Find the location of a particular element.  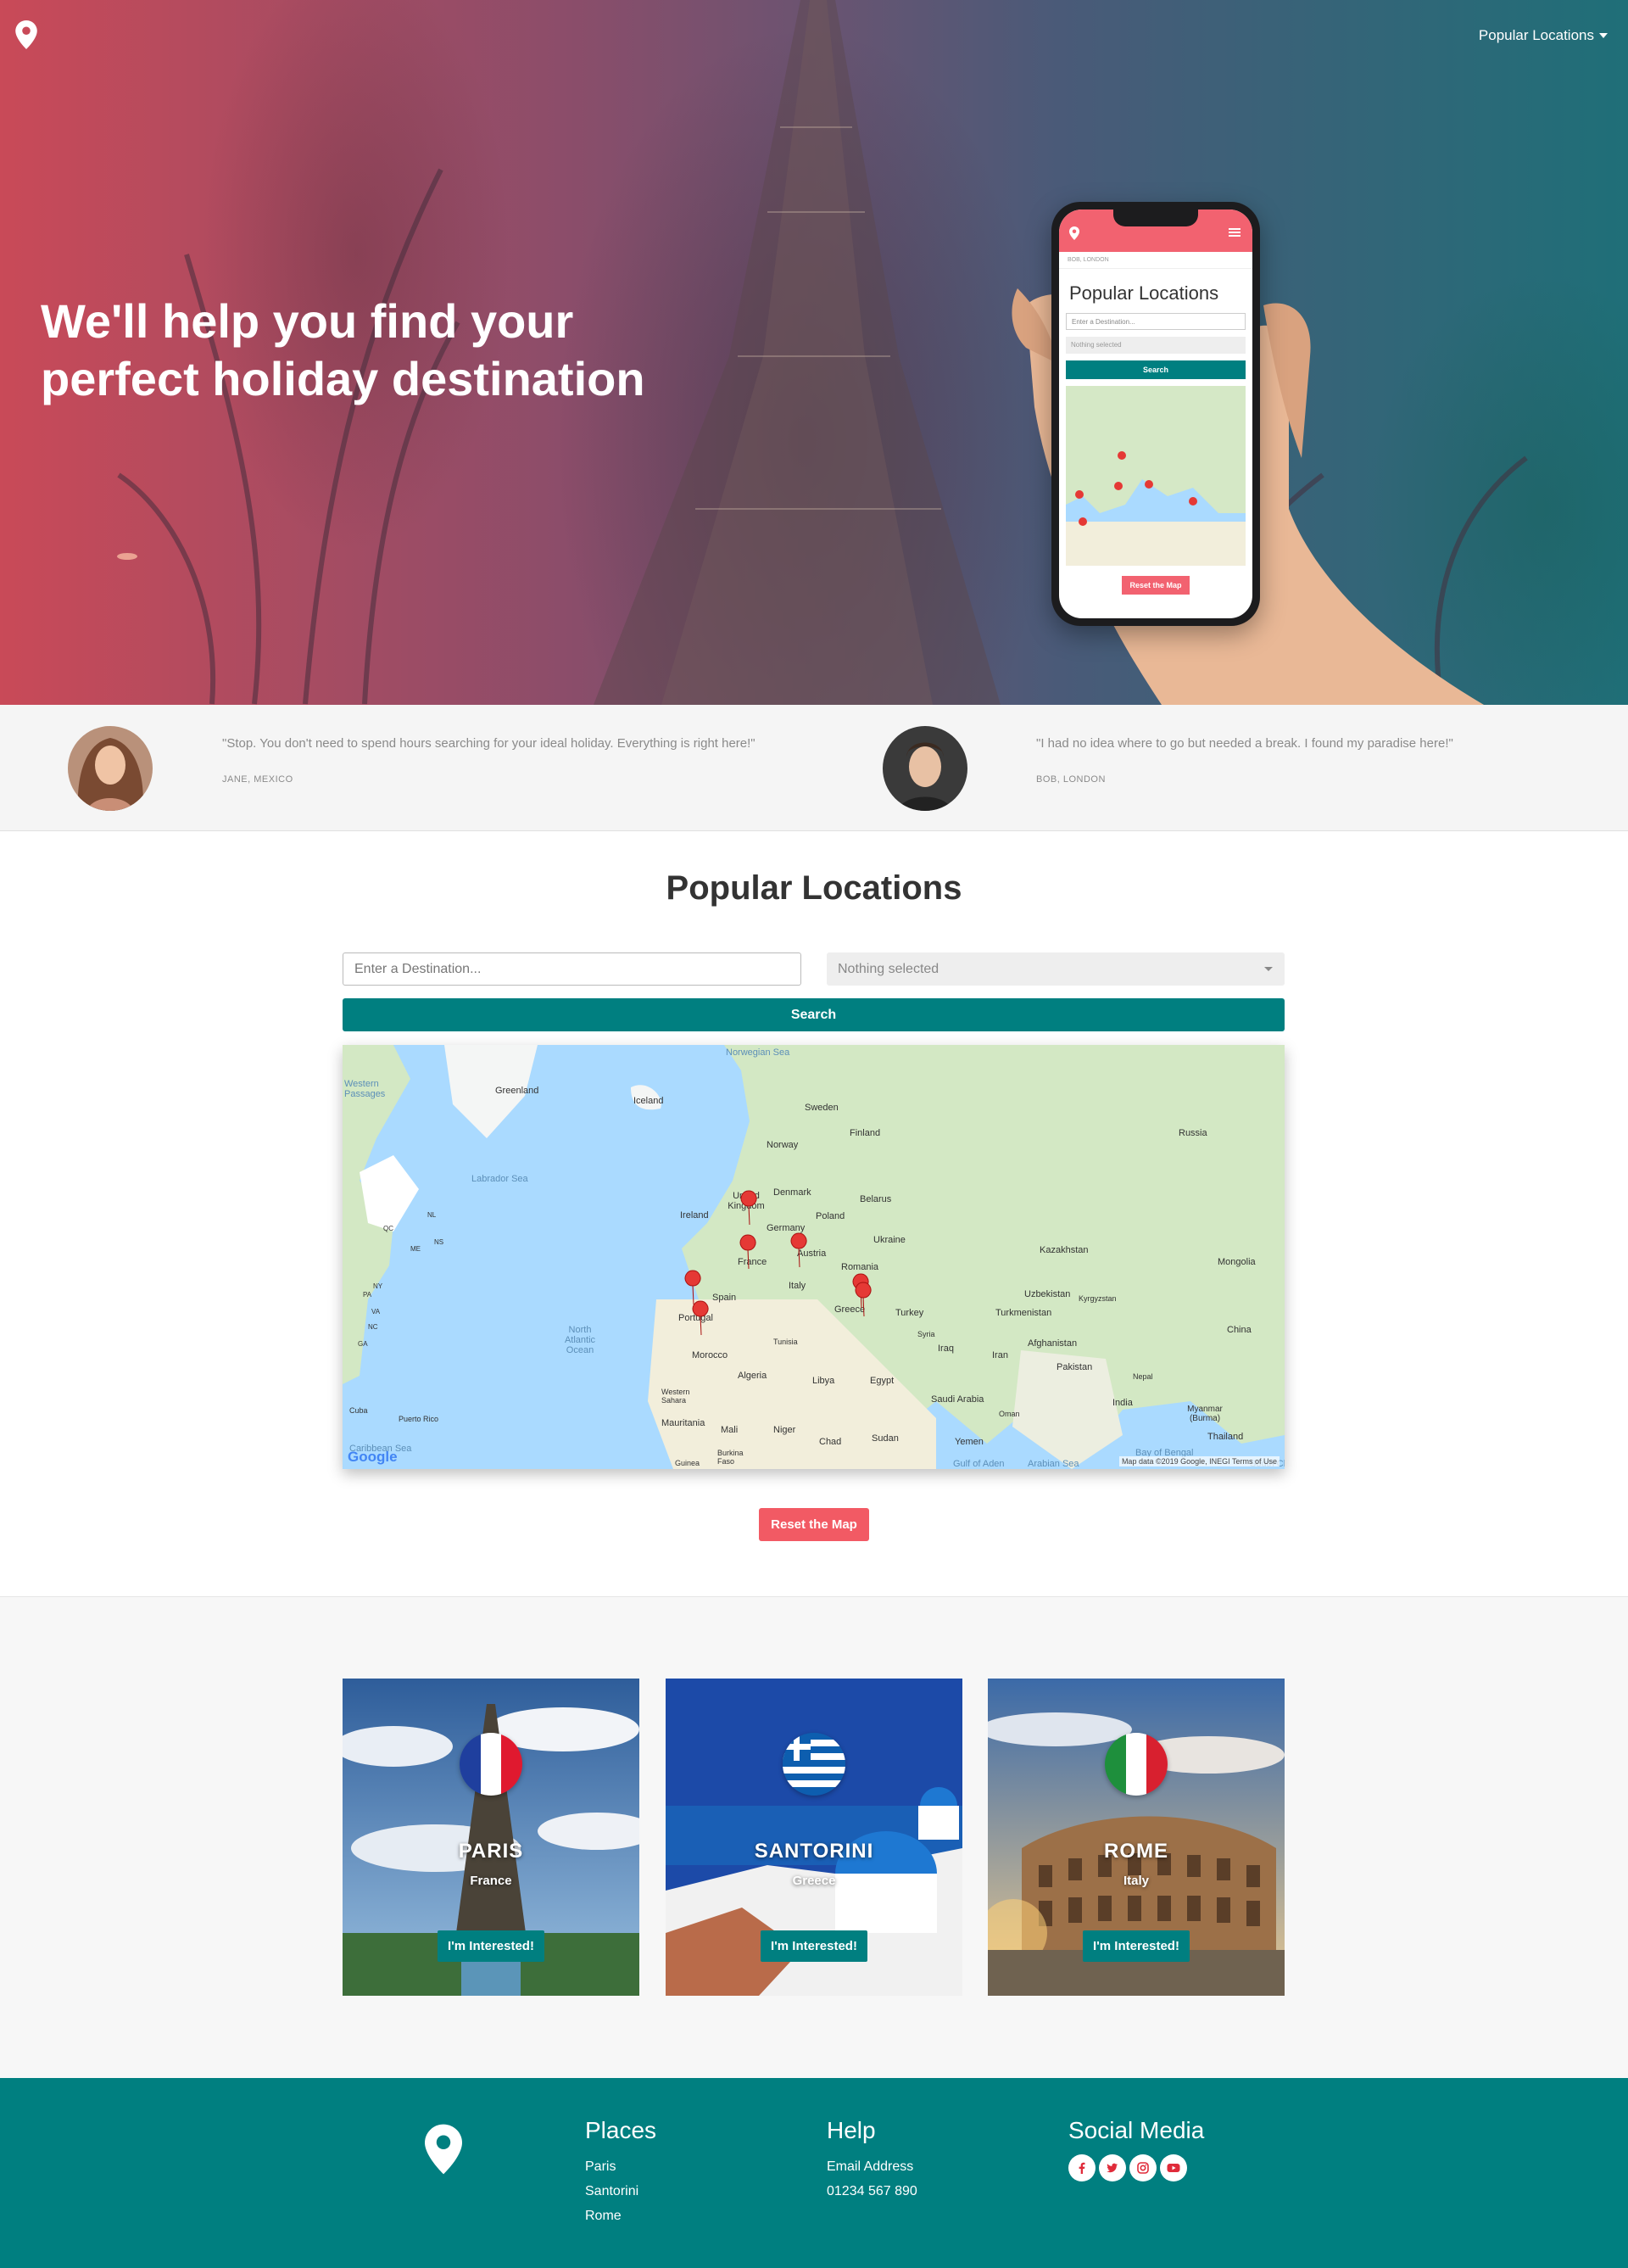

phone-quote-author: BOB, LONDON is located at coordinates (1155, 260).